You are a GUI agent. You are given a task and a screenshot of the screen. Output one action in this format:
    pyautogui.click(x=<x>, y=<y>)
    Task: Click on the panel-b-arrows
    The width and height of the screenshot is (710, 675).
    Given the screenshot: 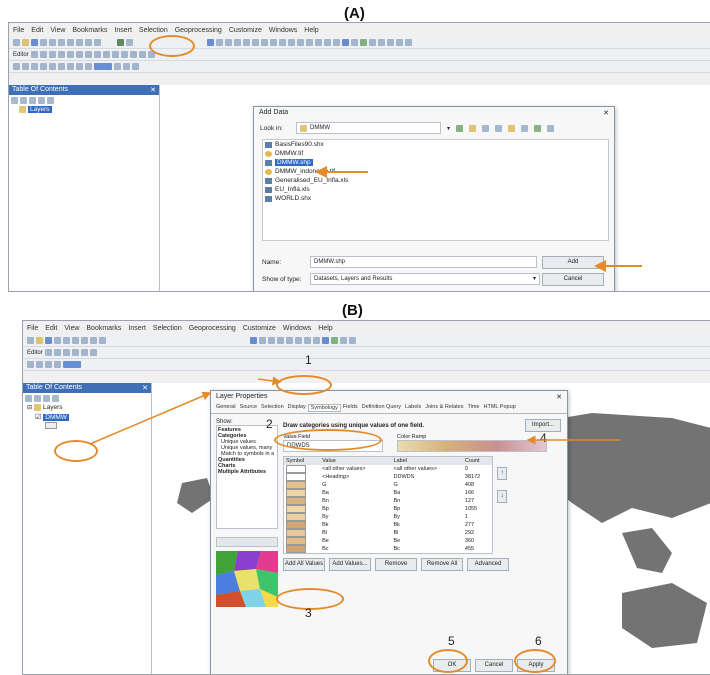 What is the action you would take?
    pyautogui.click(x=354, y=410)
    